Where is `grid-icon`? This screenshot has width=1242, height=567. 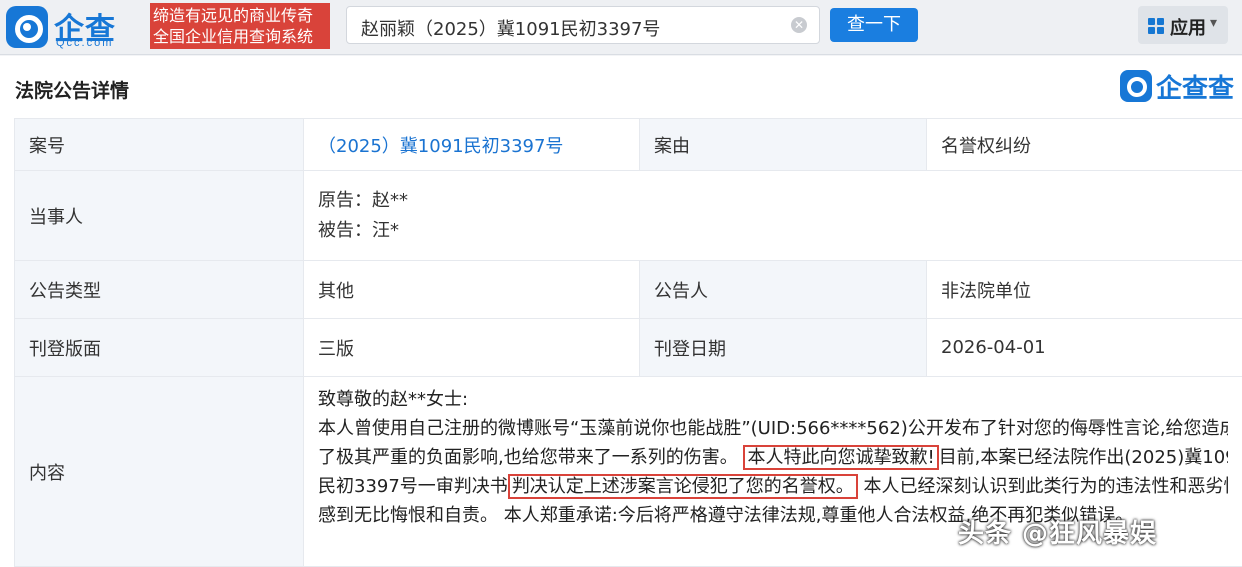 grid-icon is located at coordinates (1156, 26).